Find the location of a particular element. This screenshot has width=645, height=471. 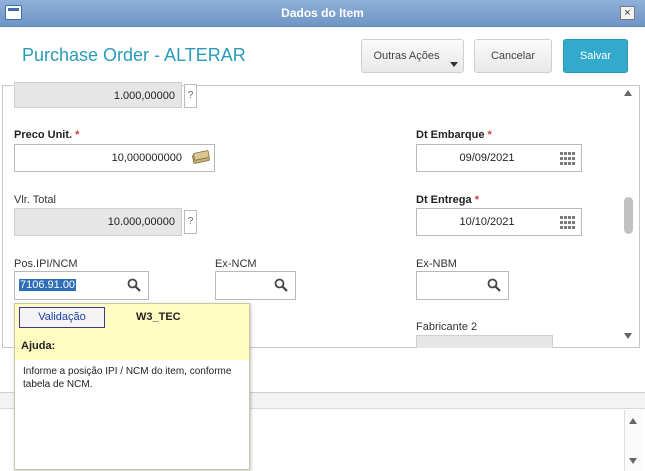

delivery-date-label-text: Dt Entrega is located at coordinates (444, 200).